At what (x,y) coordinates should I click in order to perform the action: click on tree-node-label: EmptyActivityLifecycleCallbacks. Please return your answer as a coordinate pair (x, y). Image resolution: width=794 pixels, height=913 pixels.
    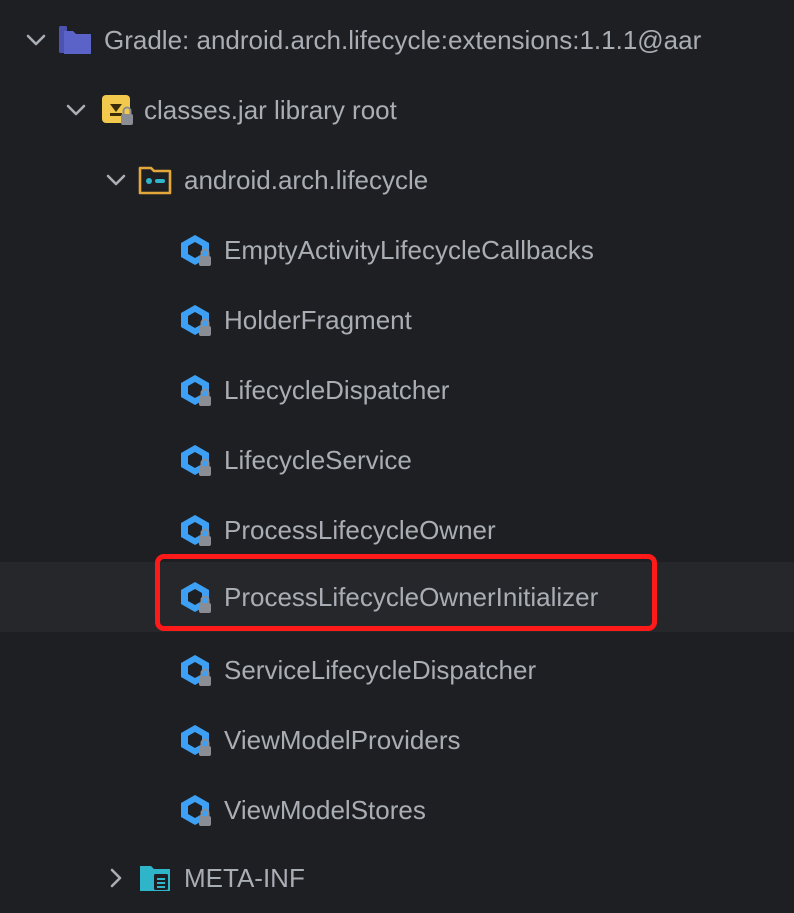
    Looking at the image, I should click on (409, 250).